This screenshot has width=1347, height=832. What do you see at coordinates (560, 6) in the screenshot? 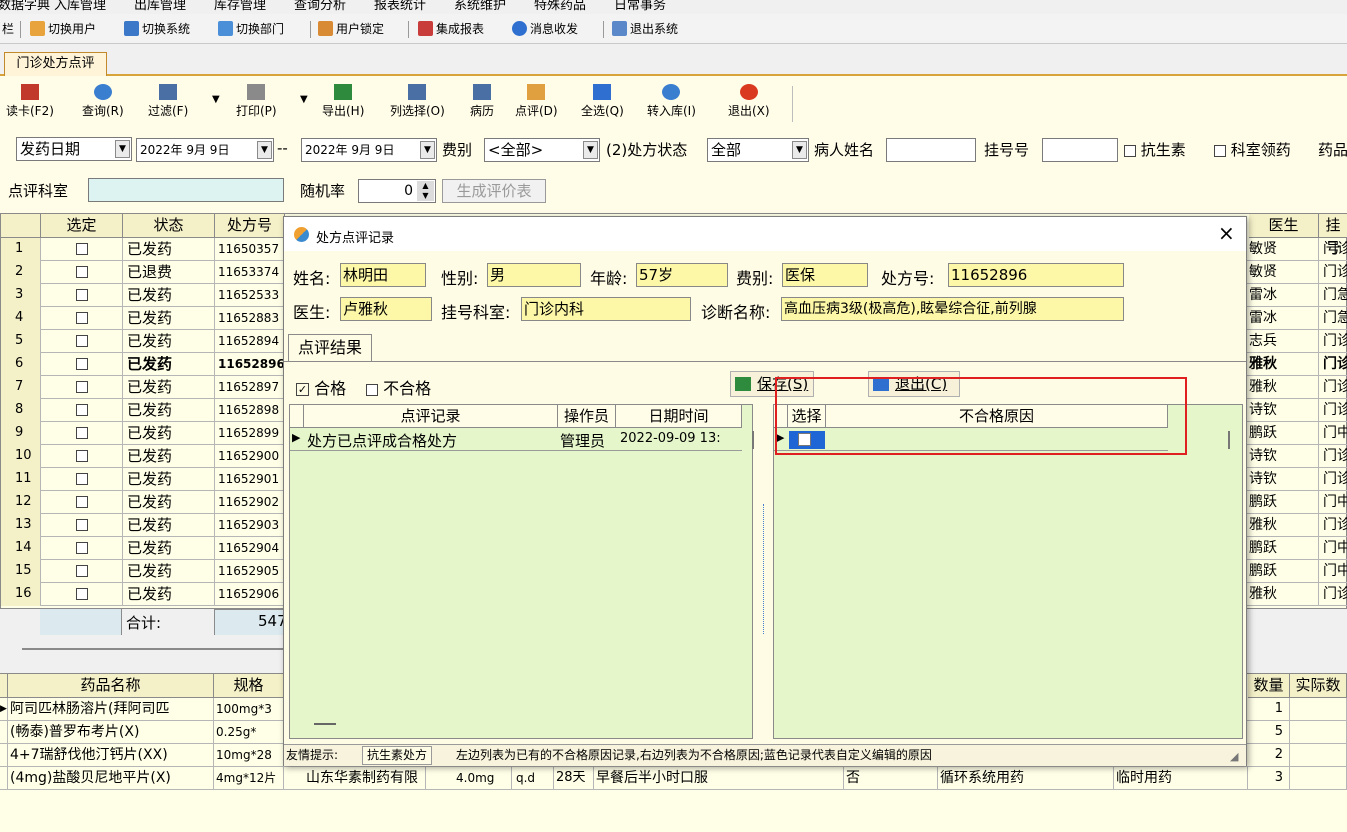
I see `menu-item: 特殊药品` at bounding box center [560, 6].